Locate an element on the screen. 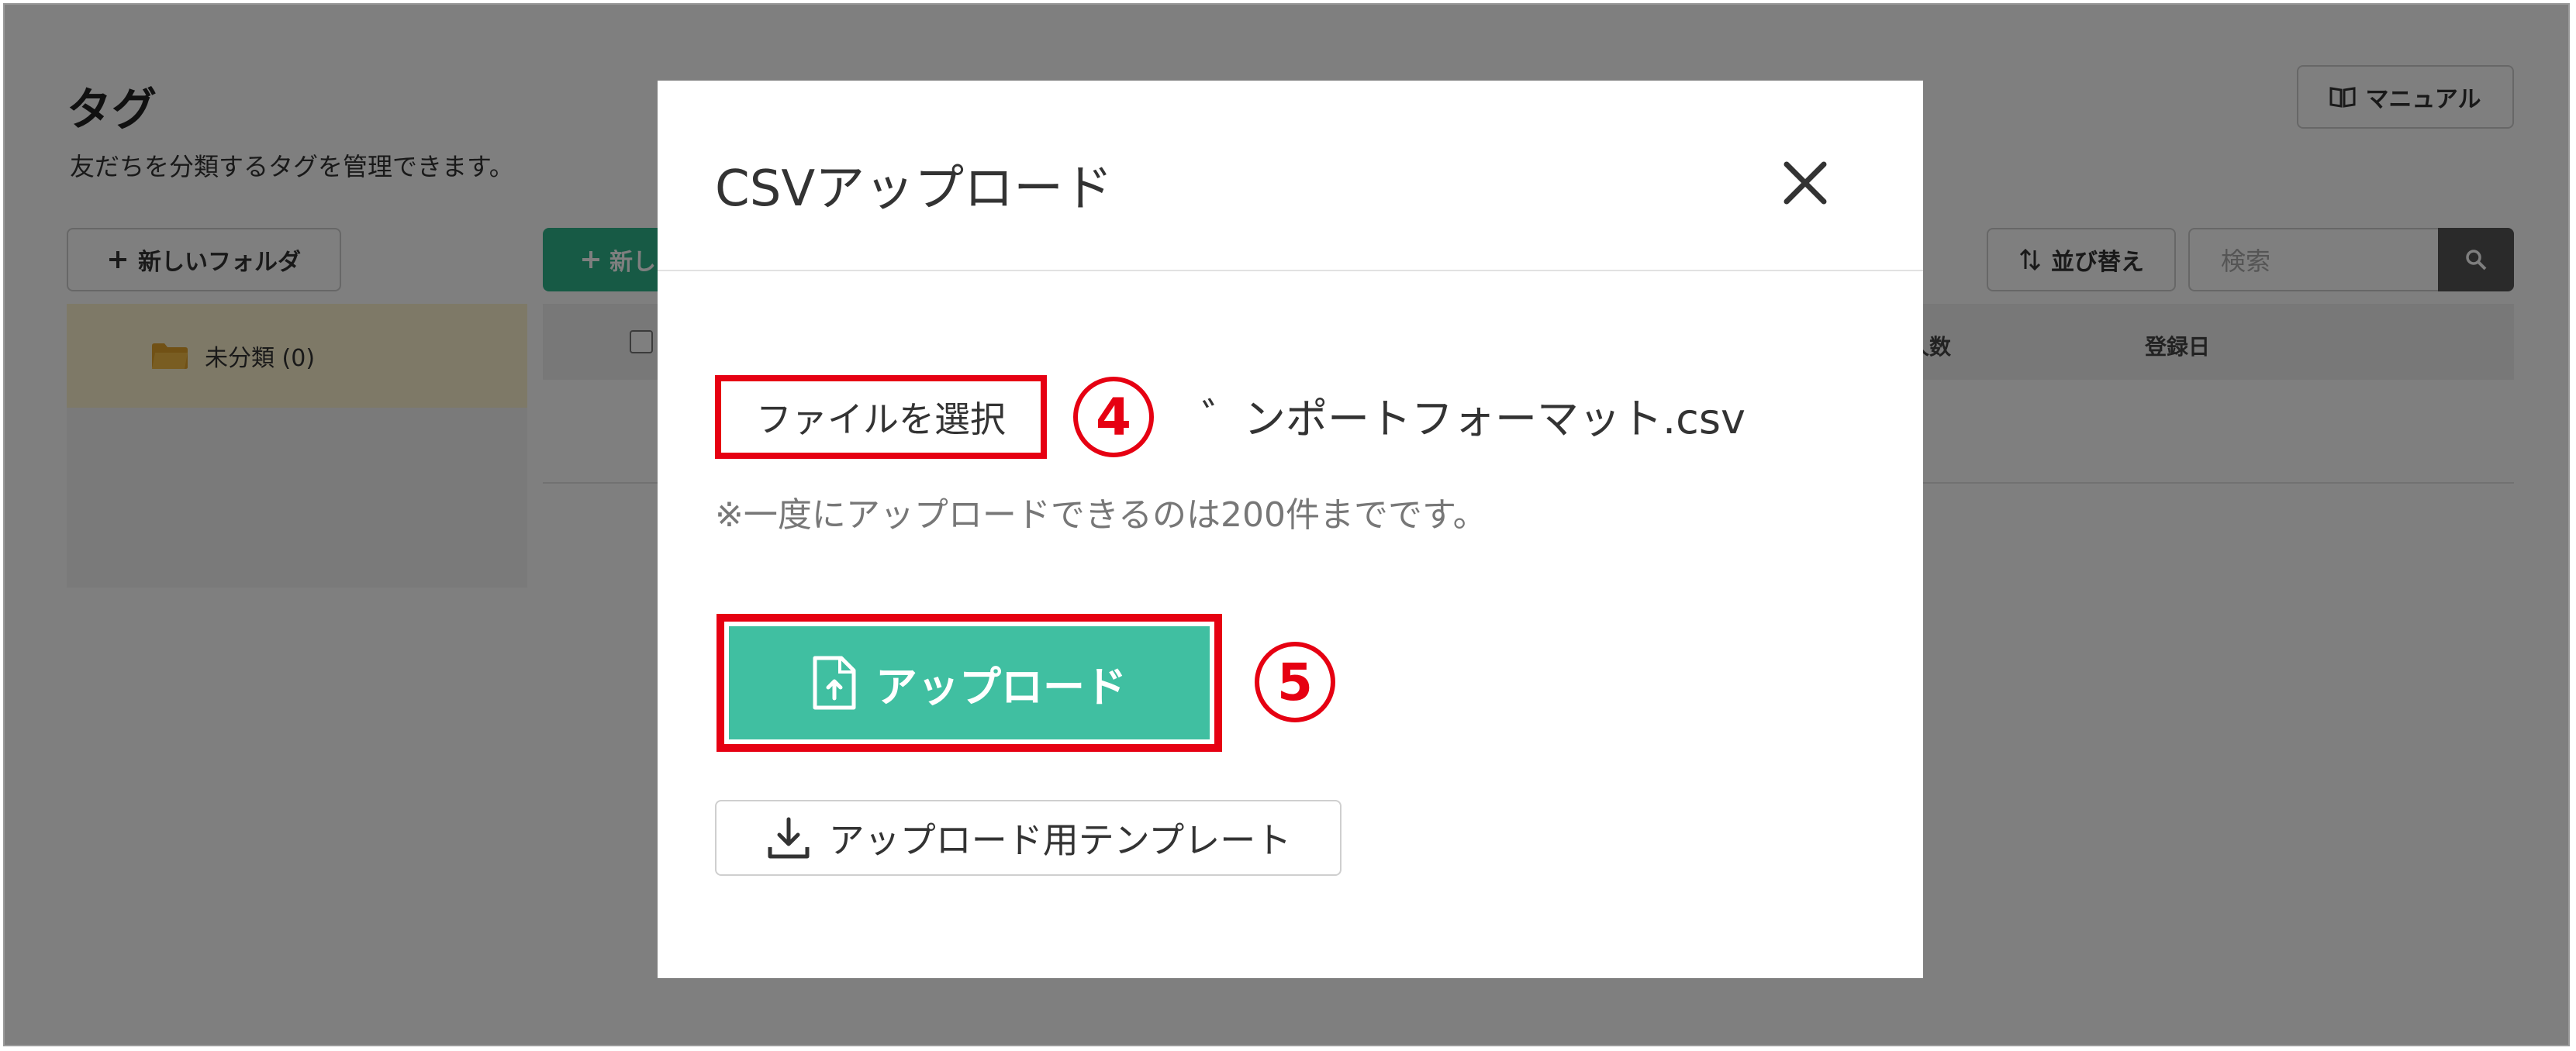 The width and height of the screenshot is (2576, 1051). download-icon is located at coordinates (789, 838).